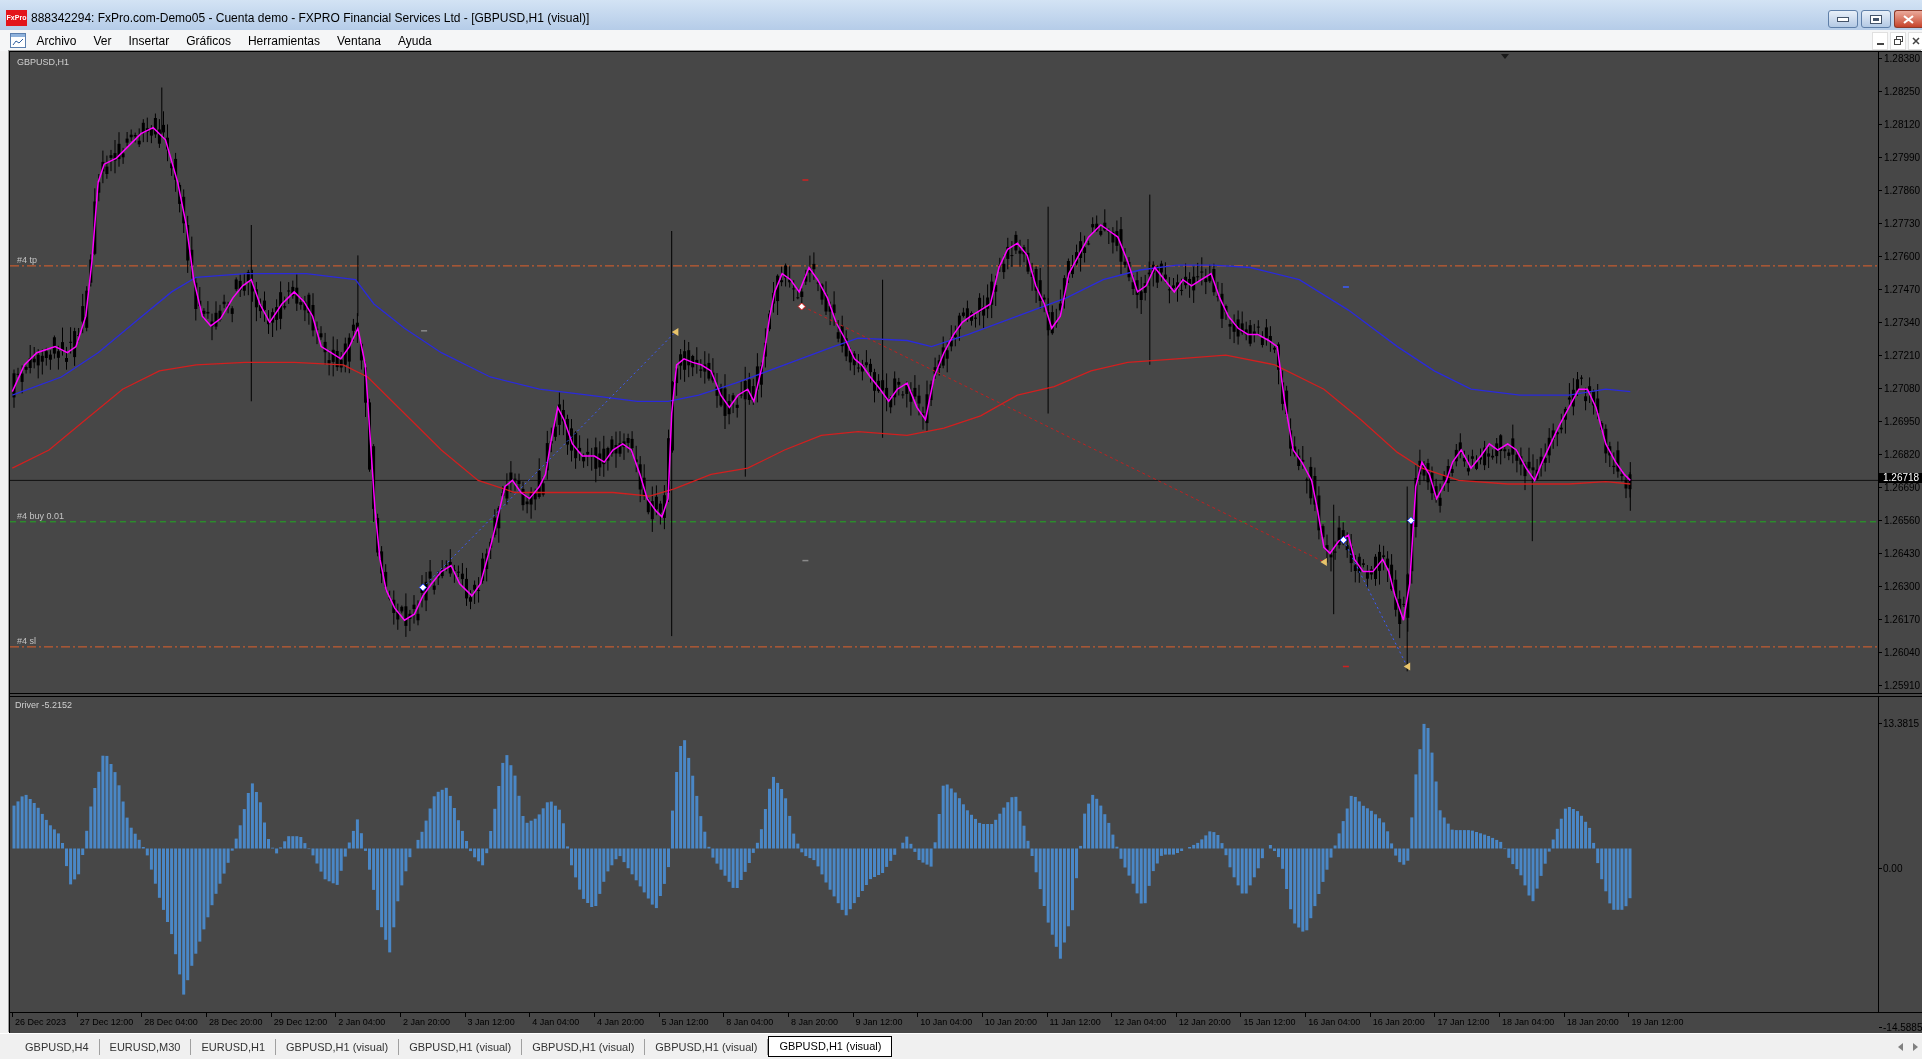 The width and height of the screenshot is (1922, 1059). Describe the element at coordinates (284, 40) in the screenshot. I see `menu-item: Herramientas` at that location.